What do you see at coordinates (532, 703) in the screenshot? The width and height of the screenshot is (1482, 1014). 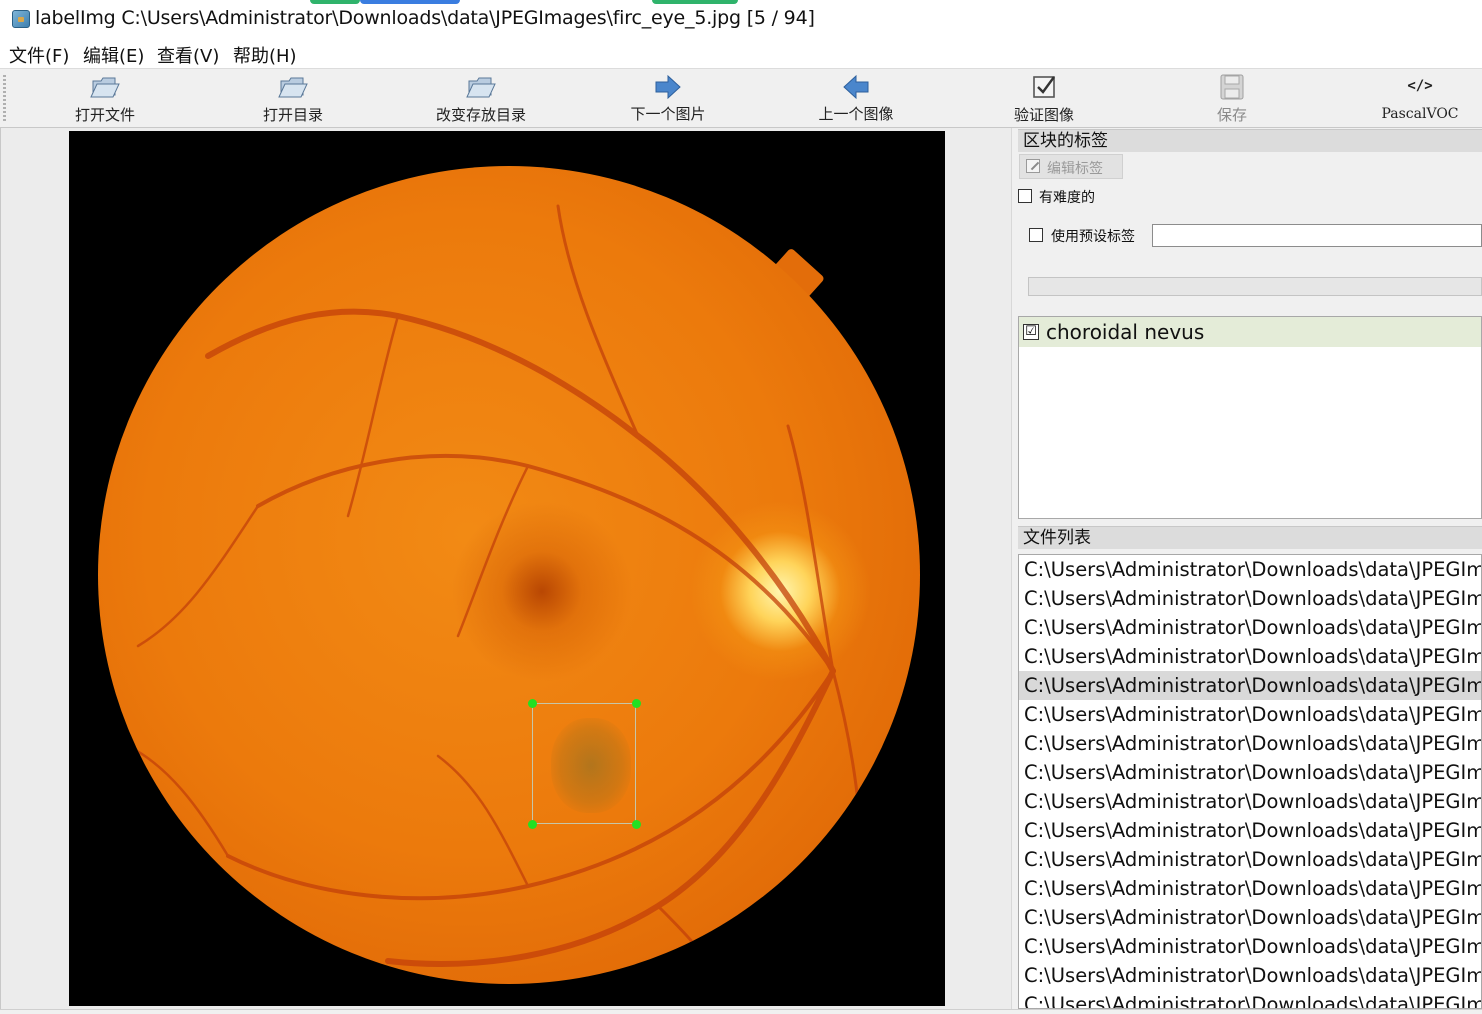 I see `bbox-handle-top-left` at bounding box center [532, 703].